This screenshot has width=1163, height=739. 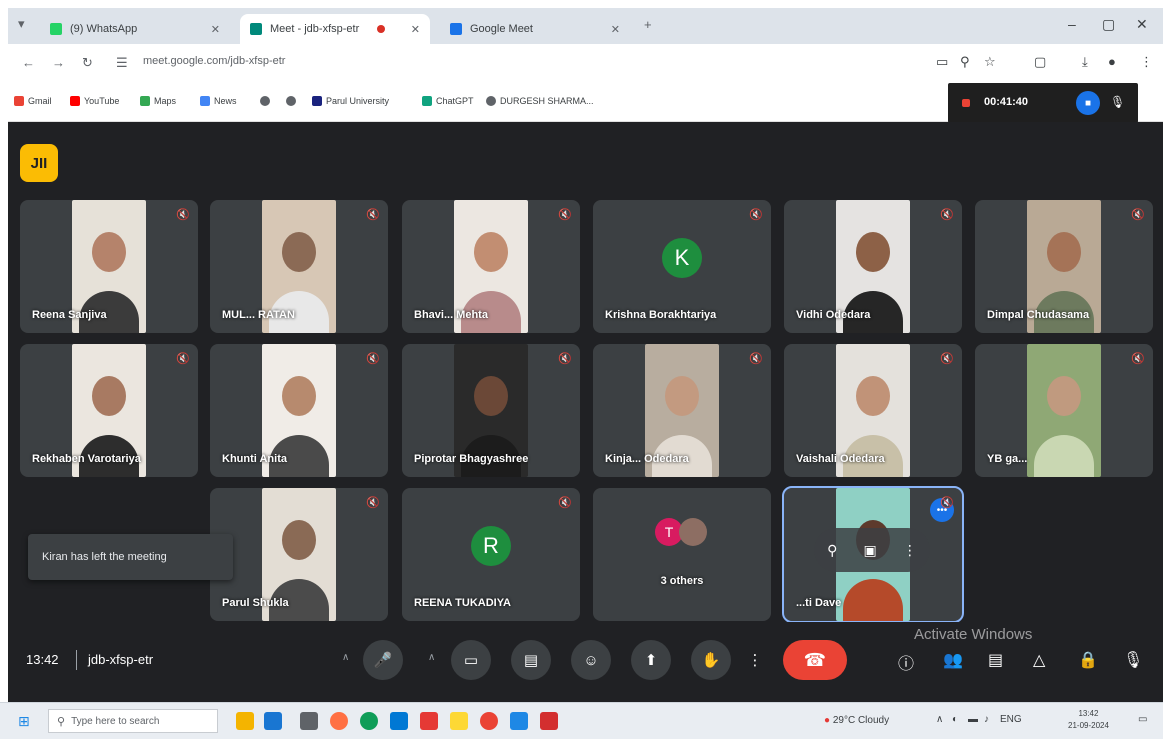 What do you see at coordinates (815, 660) in the screenshot?
I see `leave-call-button: ☎` at bounding box center [815, 660].